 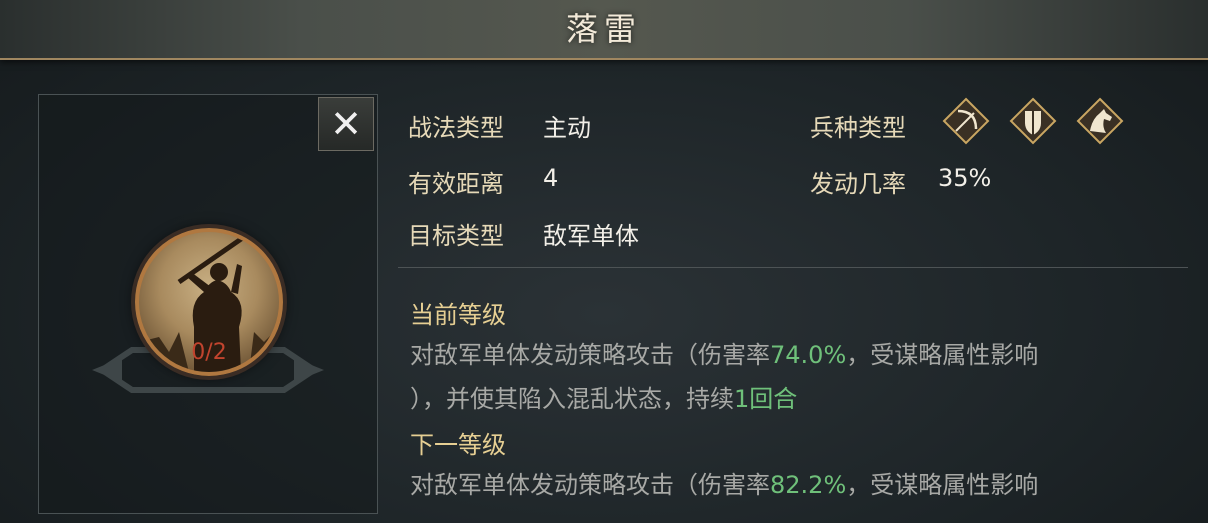 What do you see at coordinates (858, 128) in the screenshot?
I see `troop-type-label: 兵种类型` at bounding box center [858, 128].